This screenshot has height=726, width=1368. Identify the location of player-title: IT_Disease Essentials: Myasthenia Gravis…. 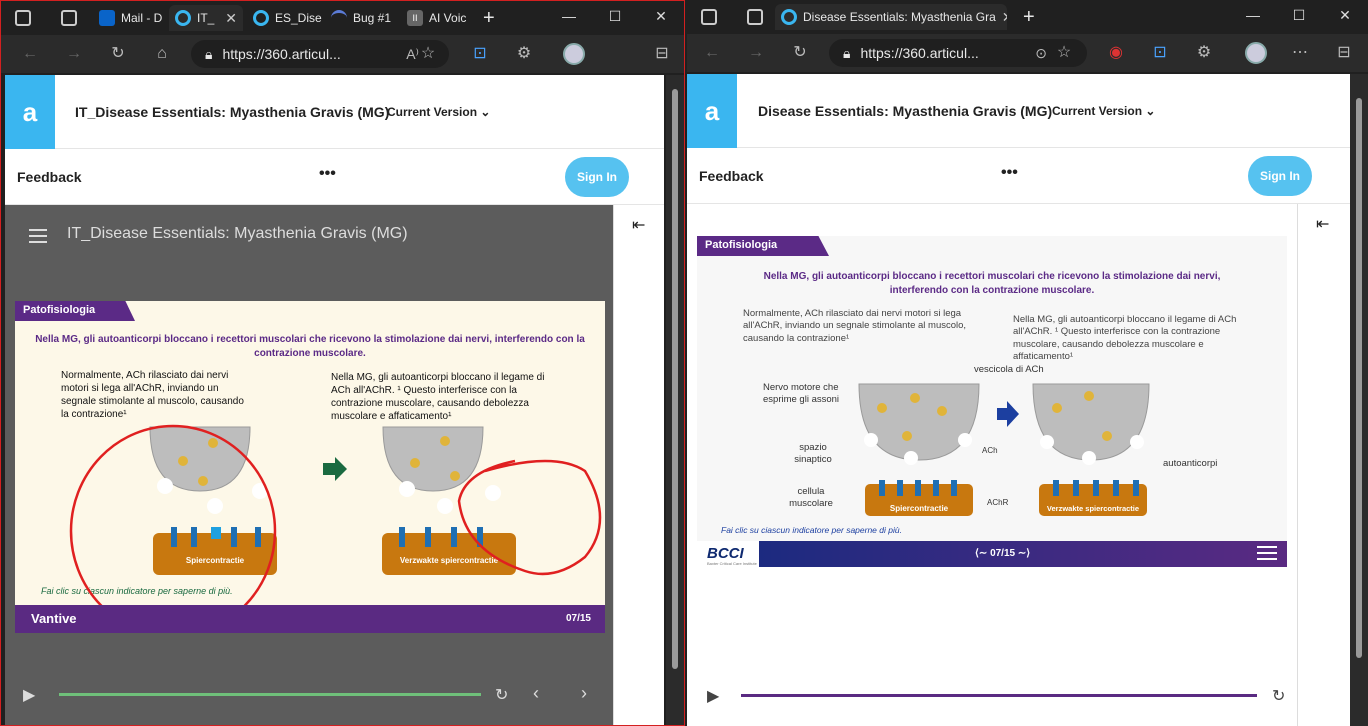
(237, 233).